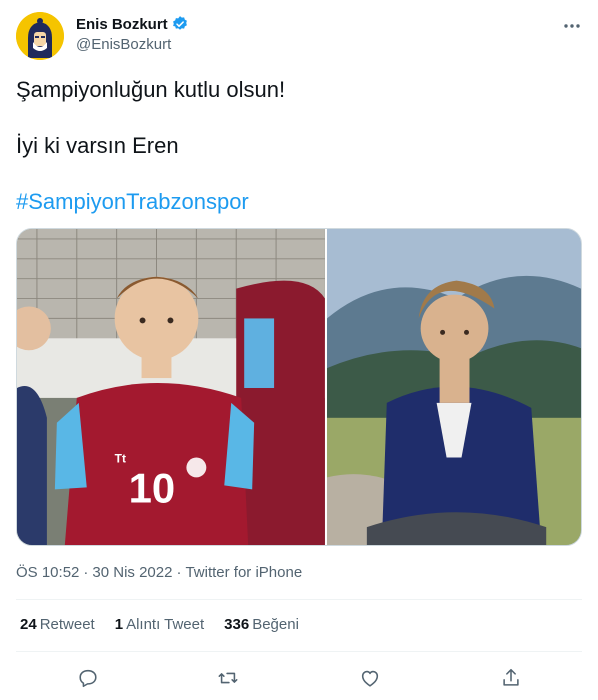  I want to click on share-icon, so click(511, 678).